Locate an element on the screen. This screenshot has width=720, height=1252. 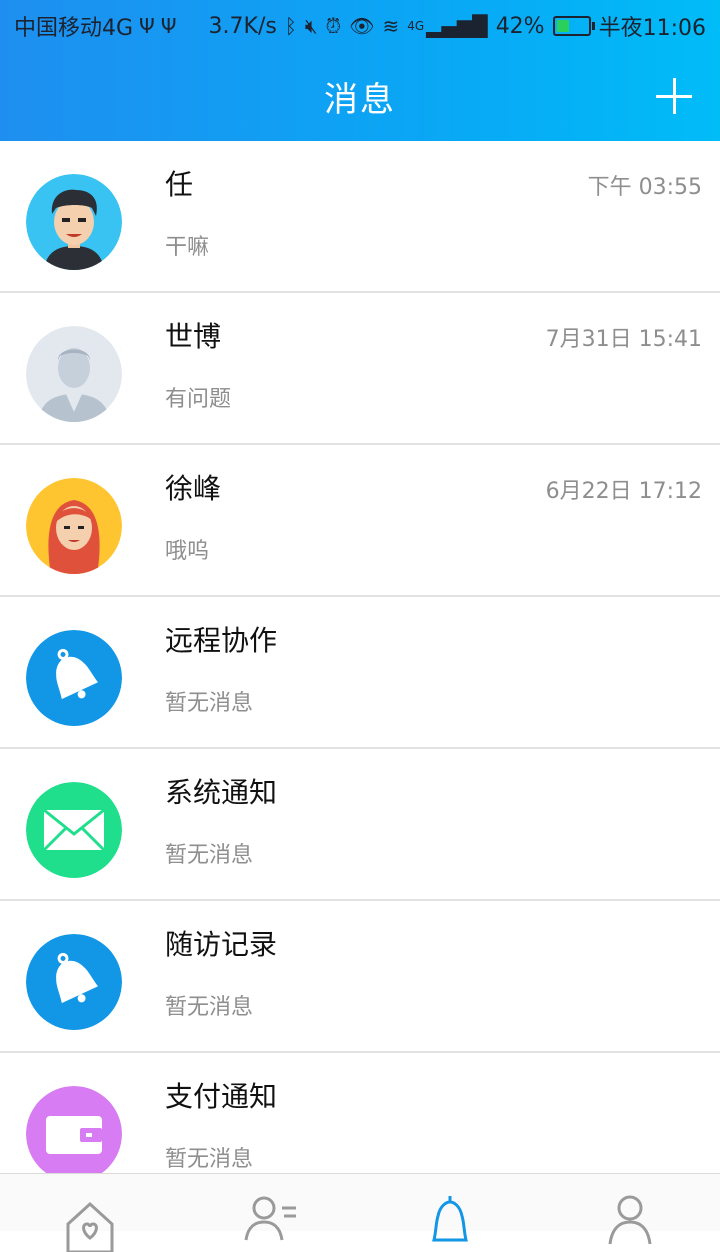
home-heart-icon is located at coordinates (90, 1226).